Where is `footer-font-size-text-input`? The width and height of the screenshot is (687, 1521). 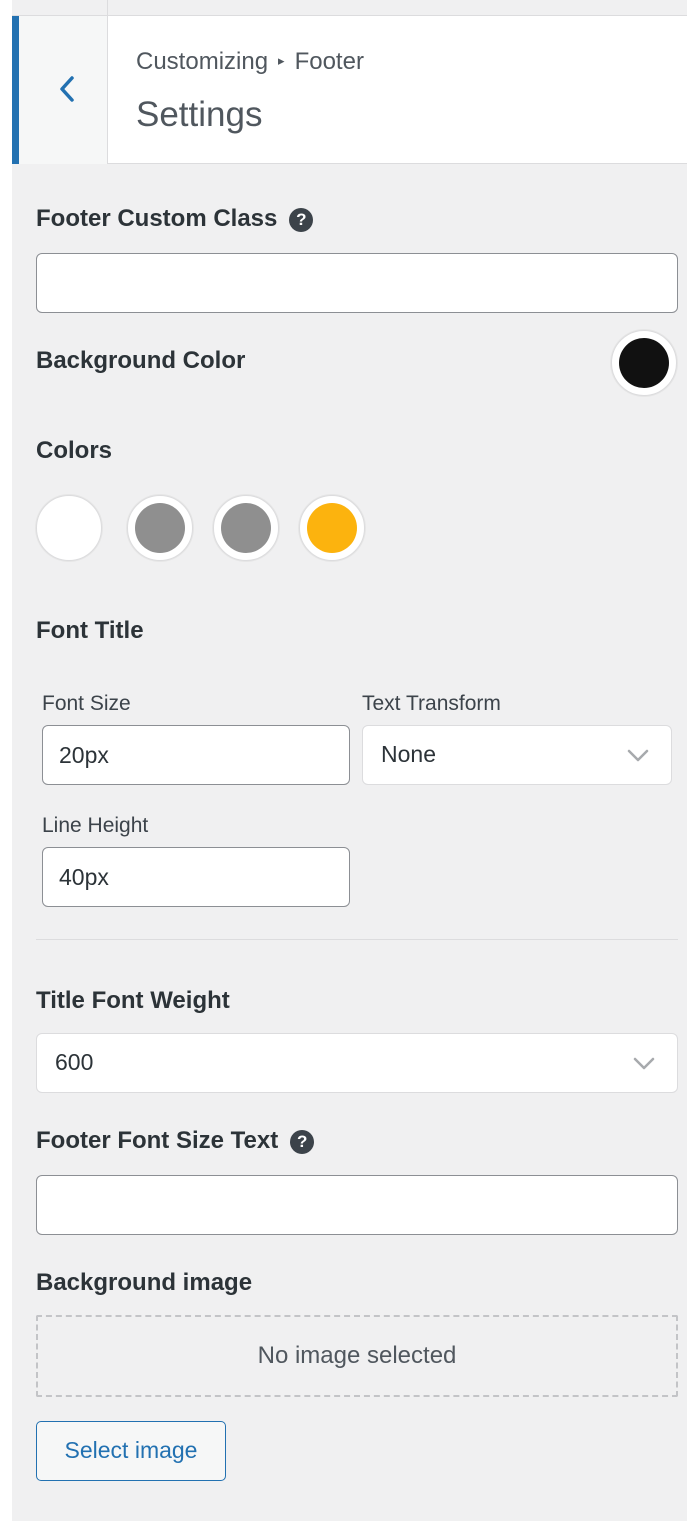
footer-font-size-text-input is located at coordinates (357, 1205).